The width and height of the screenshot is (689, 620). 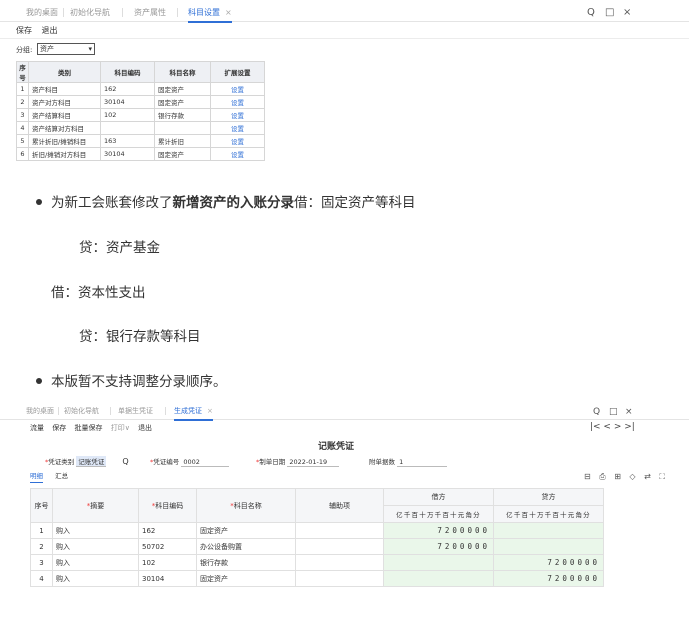 I want to click on cell-code, so click(x=127, y=128).